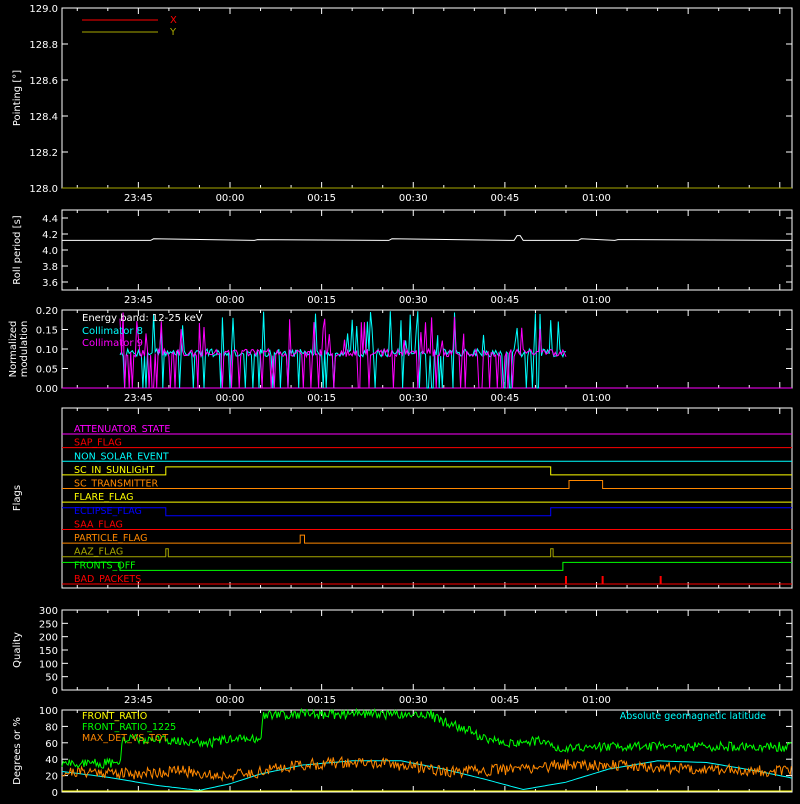 The height and width of the screenshot is (804, 800). What do you see at coordinates (43, 189) in the screenshot?
I see `pointing-ytick-label: 128.0` at bounding box center [43, 189].